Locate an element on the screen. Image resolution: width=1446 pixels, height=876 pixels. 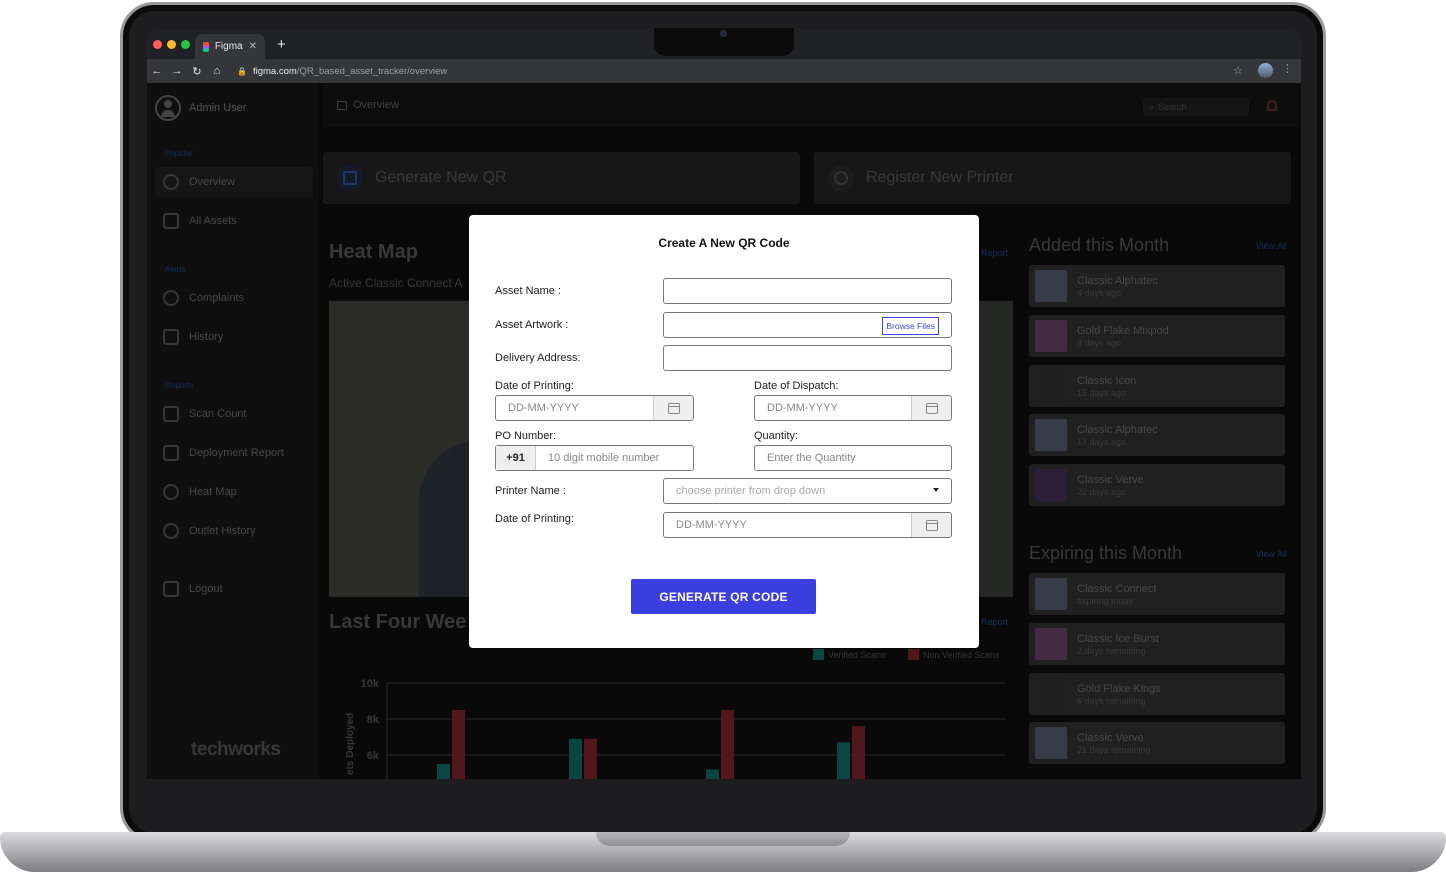
date-of-printing-label: Date of Printing: is located at coordinates (534, 386).